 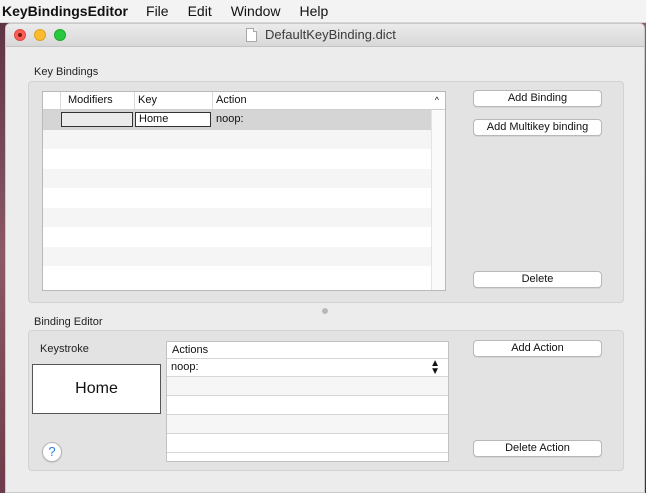 I want to click on close-window-button, so click(x=20, y=35).